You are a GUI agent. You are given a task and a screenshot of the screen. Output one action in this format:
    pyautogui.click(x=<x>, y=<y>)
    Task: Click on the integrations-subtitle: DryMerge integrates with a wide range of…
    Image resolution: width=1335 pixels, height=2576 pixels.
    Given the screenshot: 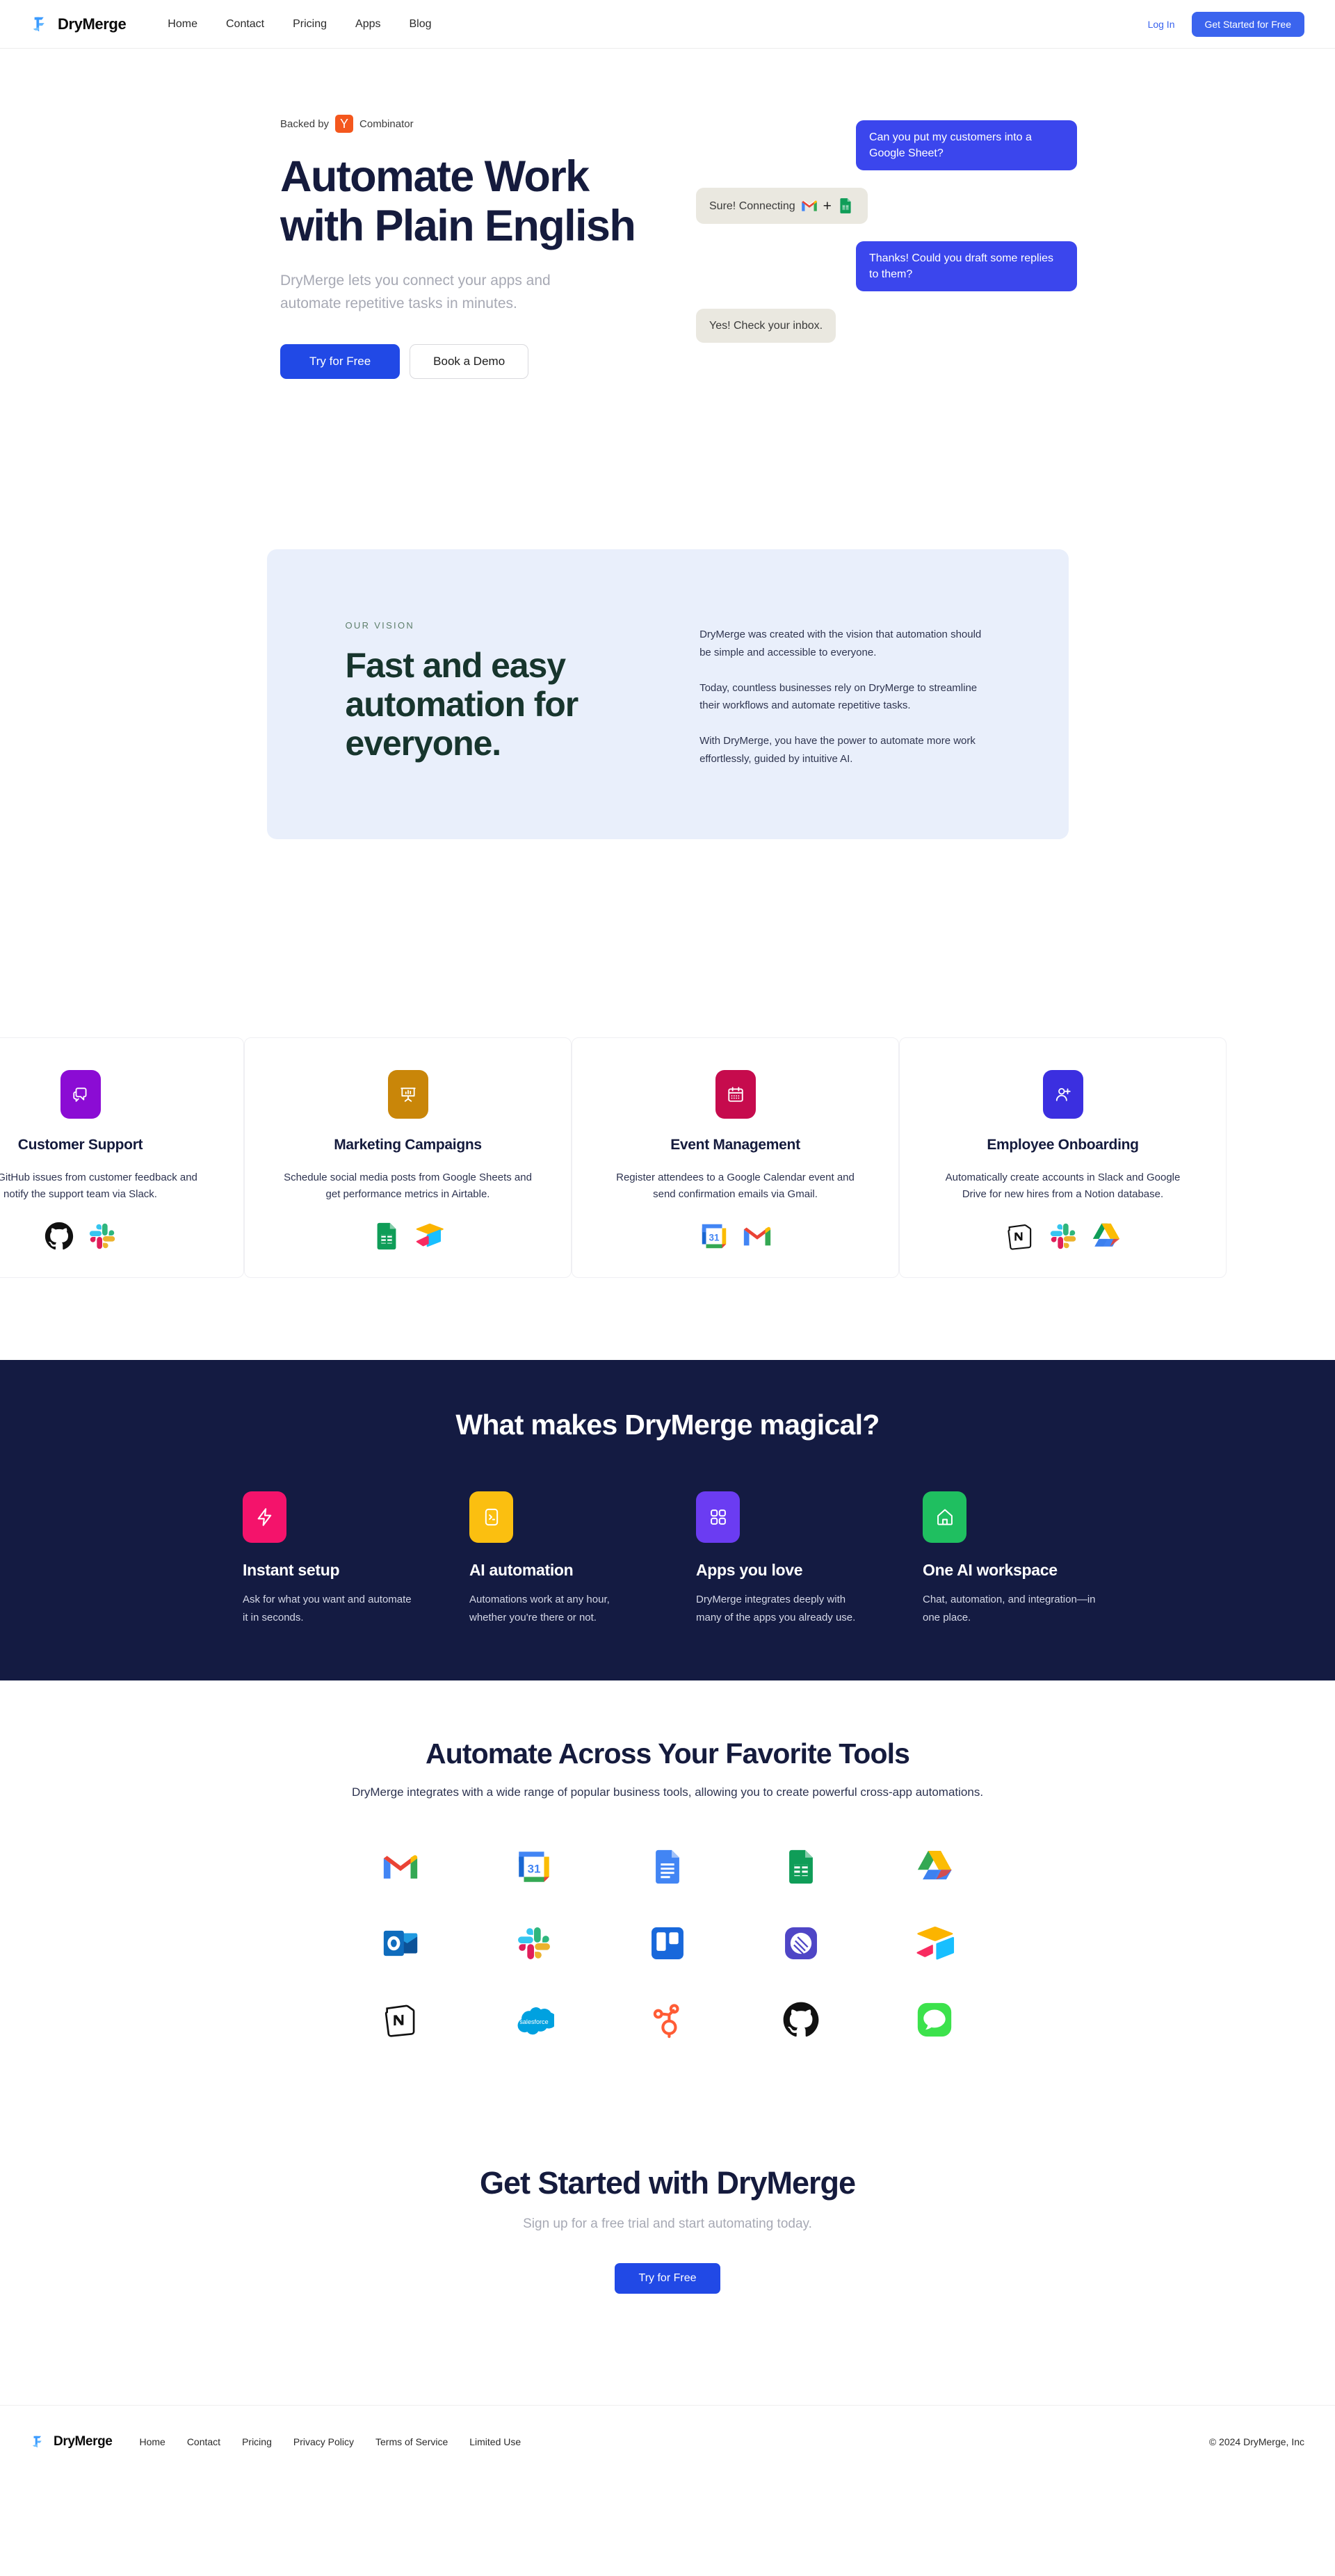 What is the action you would take?
    pyautogui.click(x=667, y=1792)
    